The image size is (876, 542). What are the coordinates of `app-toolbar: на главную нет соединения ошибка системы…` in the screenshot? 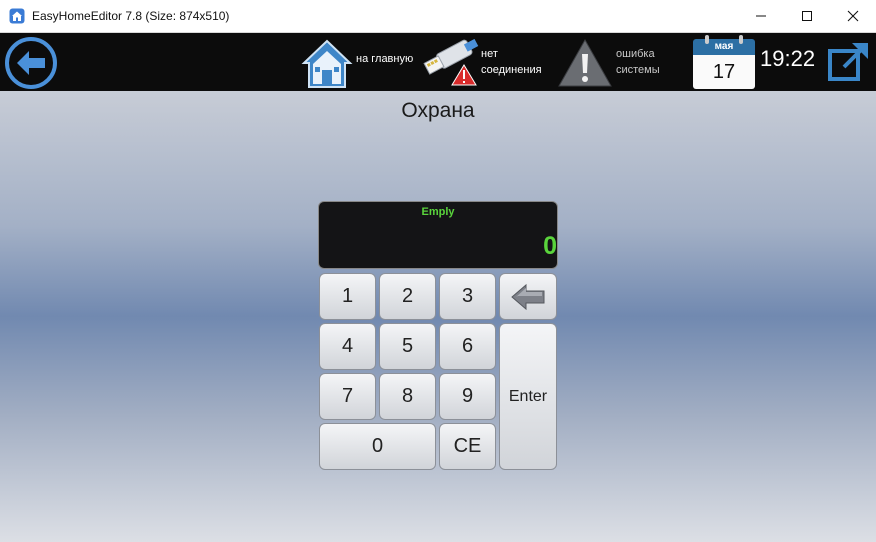 It's located at (438, 62).